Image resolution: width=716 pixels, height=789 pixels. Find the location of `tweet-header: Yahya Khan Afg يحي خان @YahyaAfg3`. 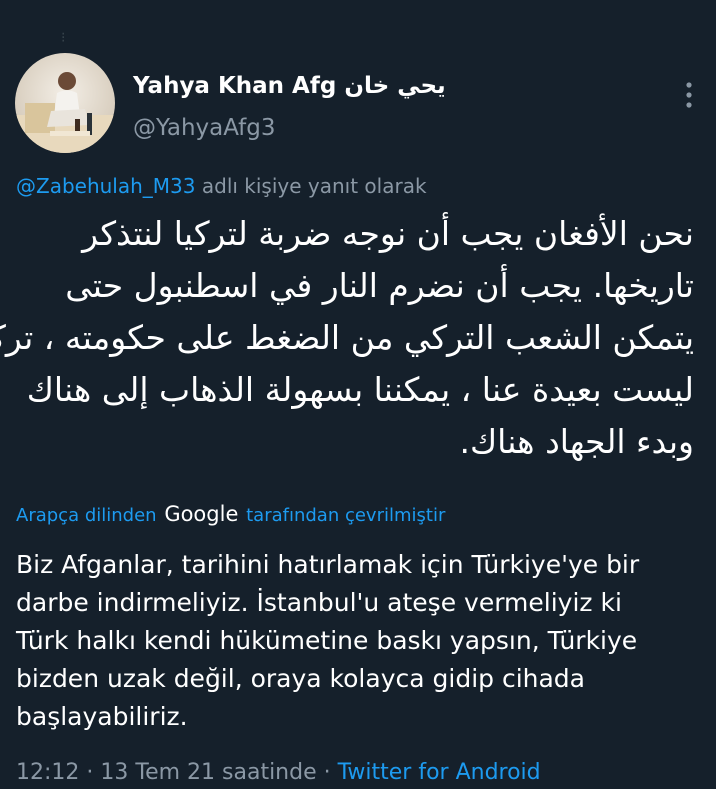

tweet-header: Yahya Khan Afg يحي خان @YahyaAfg3 is located at coordinates (358, 103).